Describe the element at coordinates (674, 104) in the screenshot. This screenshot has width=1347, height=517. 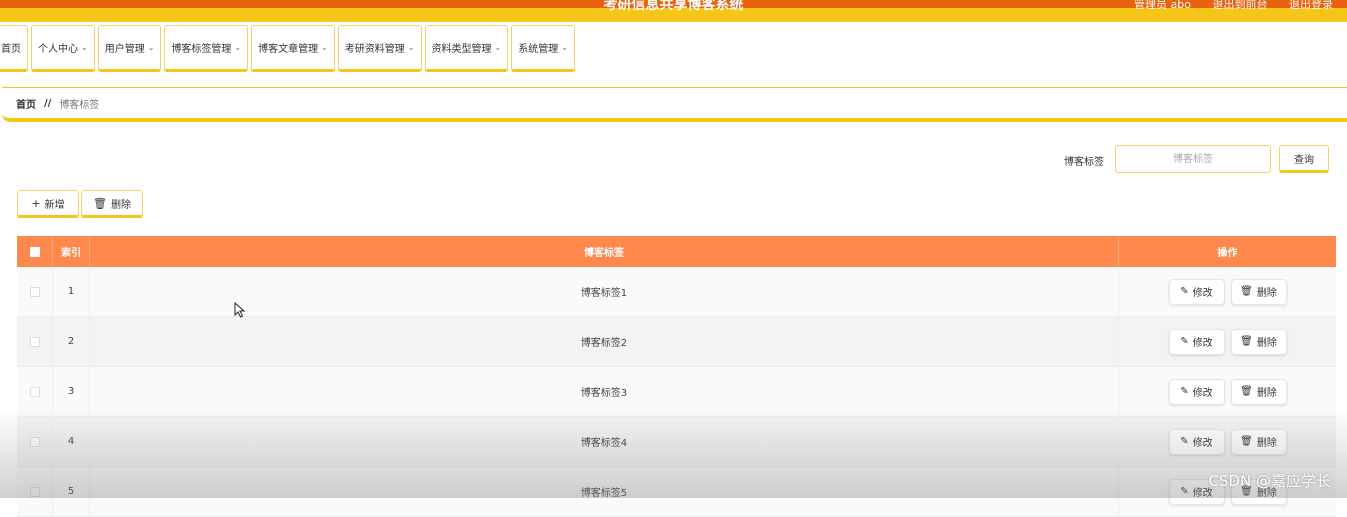
I see `breadcrumb: 首页 // 博客标签` at that location.